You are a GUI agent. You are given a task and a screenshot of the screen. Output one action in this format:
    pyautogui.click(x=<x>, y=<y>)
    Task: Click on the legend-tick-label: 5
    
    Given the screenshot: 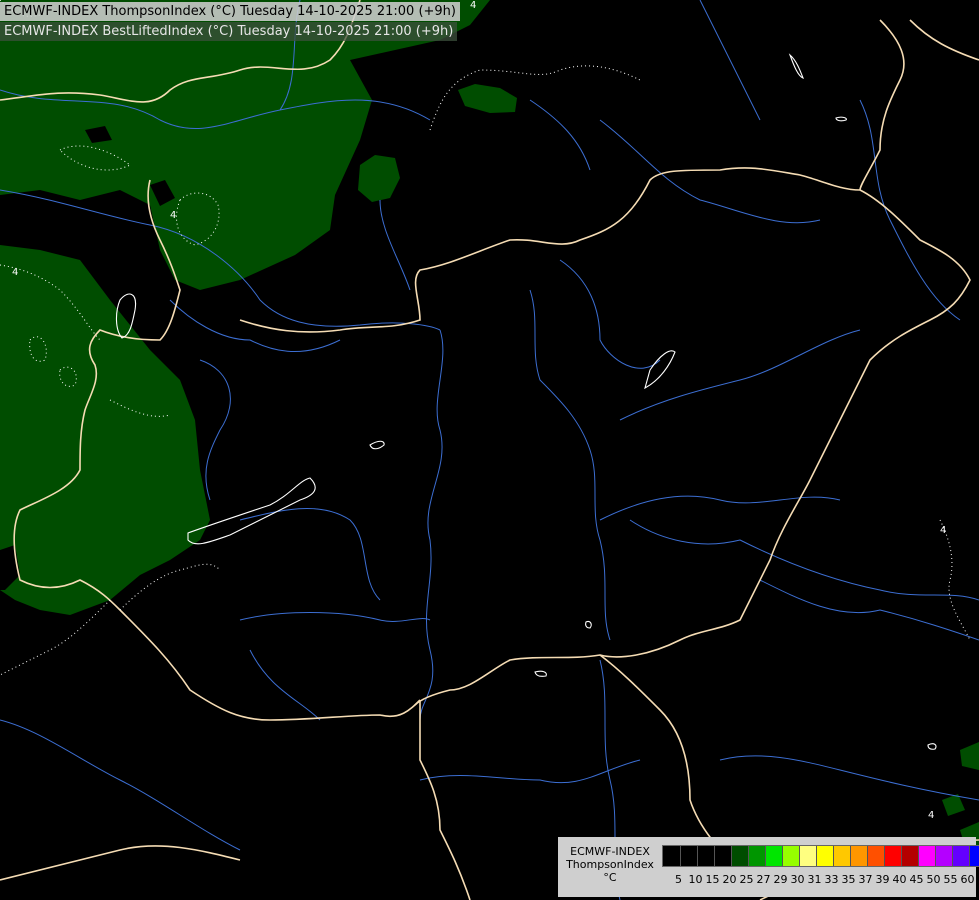 What is the action you would take?
    pyautogui.click(x=678, y=879)
    